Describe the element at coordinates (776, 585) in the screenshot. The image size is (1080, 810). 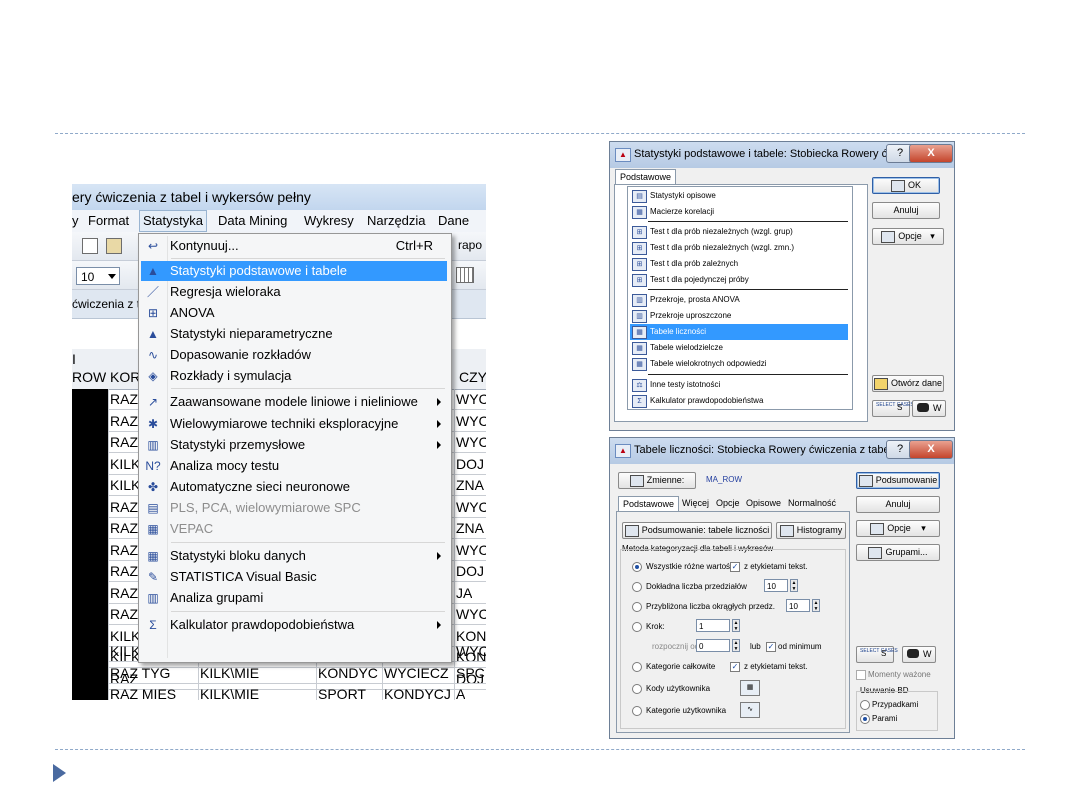
I see `exact-intervals-input: 10` at that location.